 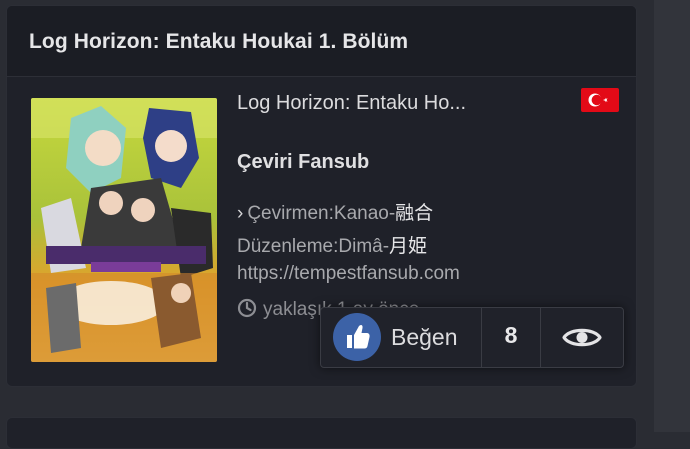 I want to click on like-count: 8, so click(x=511, y=335).